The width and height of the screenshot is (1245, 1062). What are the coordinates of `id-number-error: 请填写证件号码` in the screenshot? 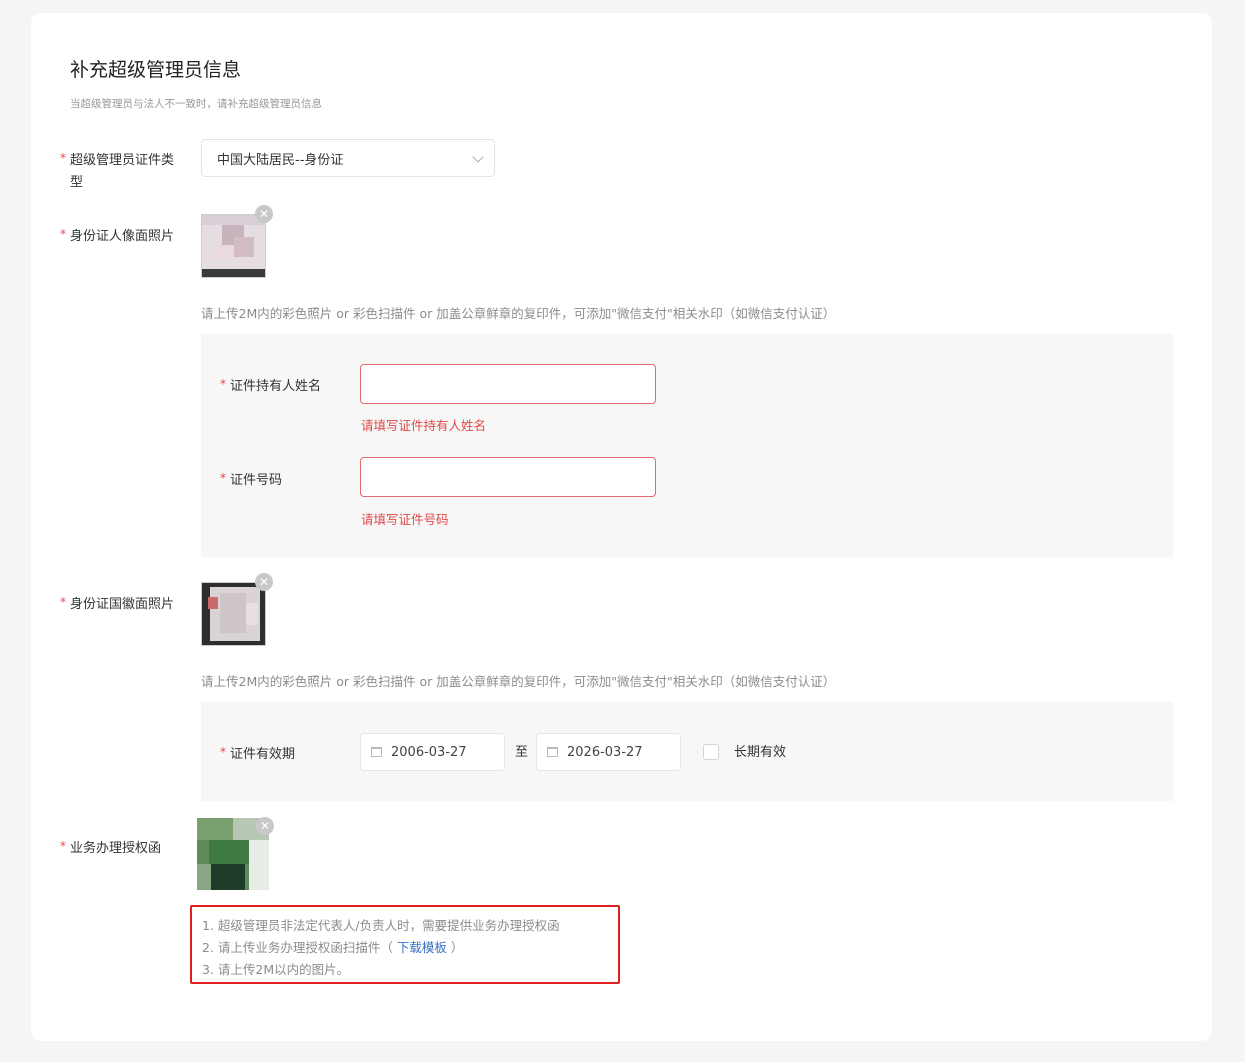 It's located at (405, 519).